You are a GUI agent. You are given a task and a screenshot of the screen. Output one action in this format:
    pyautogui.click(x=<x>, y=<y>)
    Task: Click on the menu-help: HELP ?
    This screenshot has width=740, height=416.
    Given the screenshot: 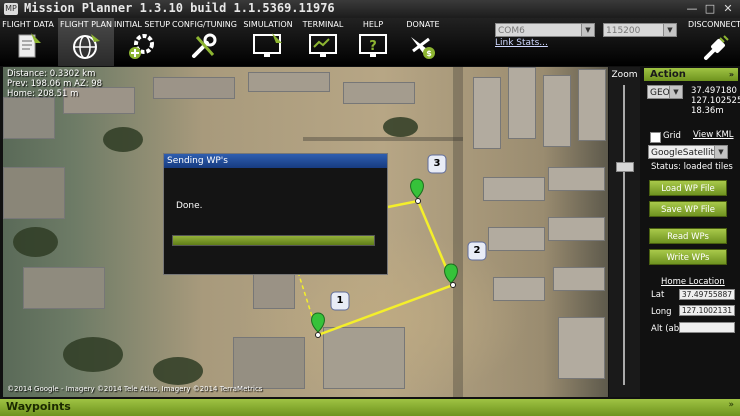 What is the action you would take?
    pyautogui.click(x=373, y=42)
    